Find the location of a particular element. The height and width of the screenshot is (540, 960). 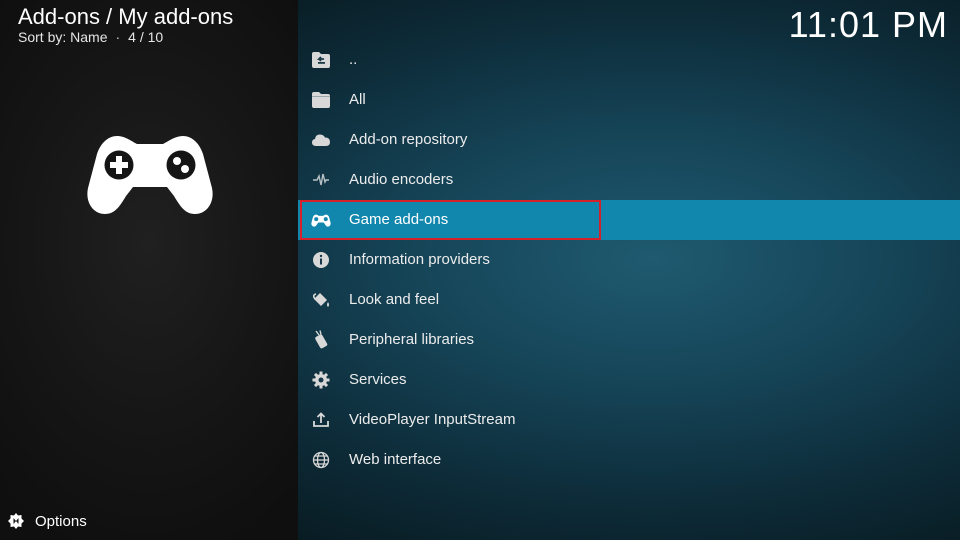

list-item-addon-repository: Add-on repository is located at coordinates (629, 140).